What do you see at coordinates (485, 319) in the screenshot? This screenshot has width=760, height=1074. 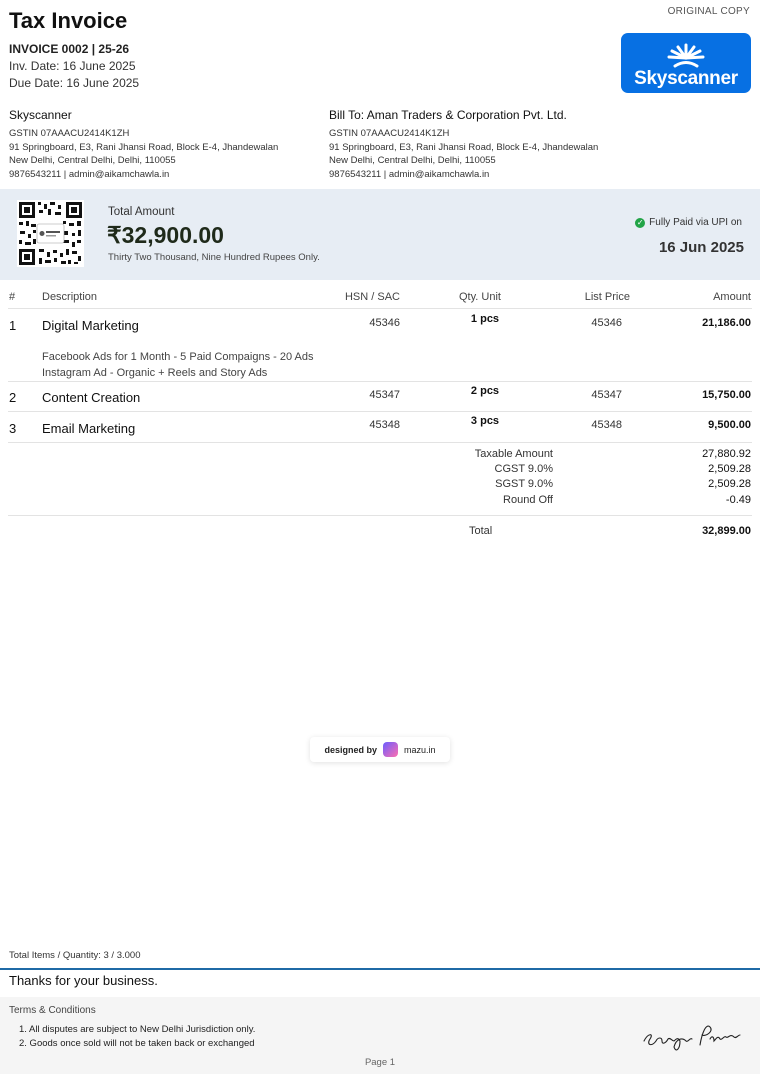 I see `row-qty: 1 pcs` at bounding box center [485, 319].